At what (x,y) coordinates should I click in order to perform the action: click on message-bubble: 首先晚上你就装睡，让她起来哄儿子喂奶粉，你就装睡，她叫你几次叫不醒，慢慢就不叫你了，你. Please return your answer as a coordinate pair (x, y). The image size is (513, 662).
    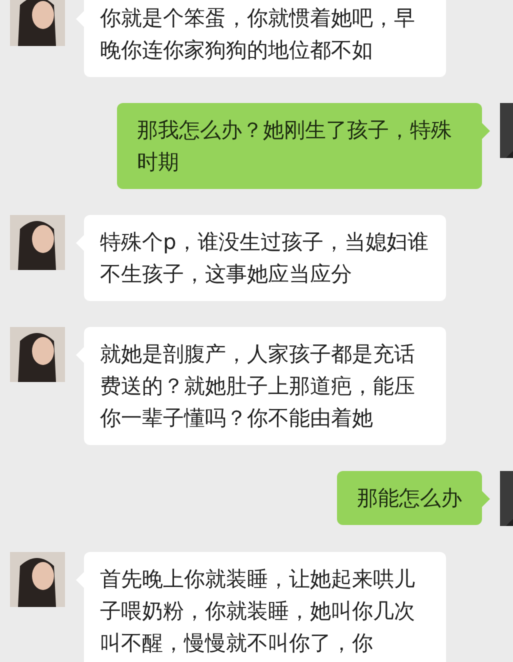
    Looking at the image, I should click on (265, 607).